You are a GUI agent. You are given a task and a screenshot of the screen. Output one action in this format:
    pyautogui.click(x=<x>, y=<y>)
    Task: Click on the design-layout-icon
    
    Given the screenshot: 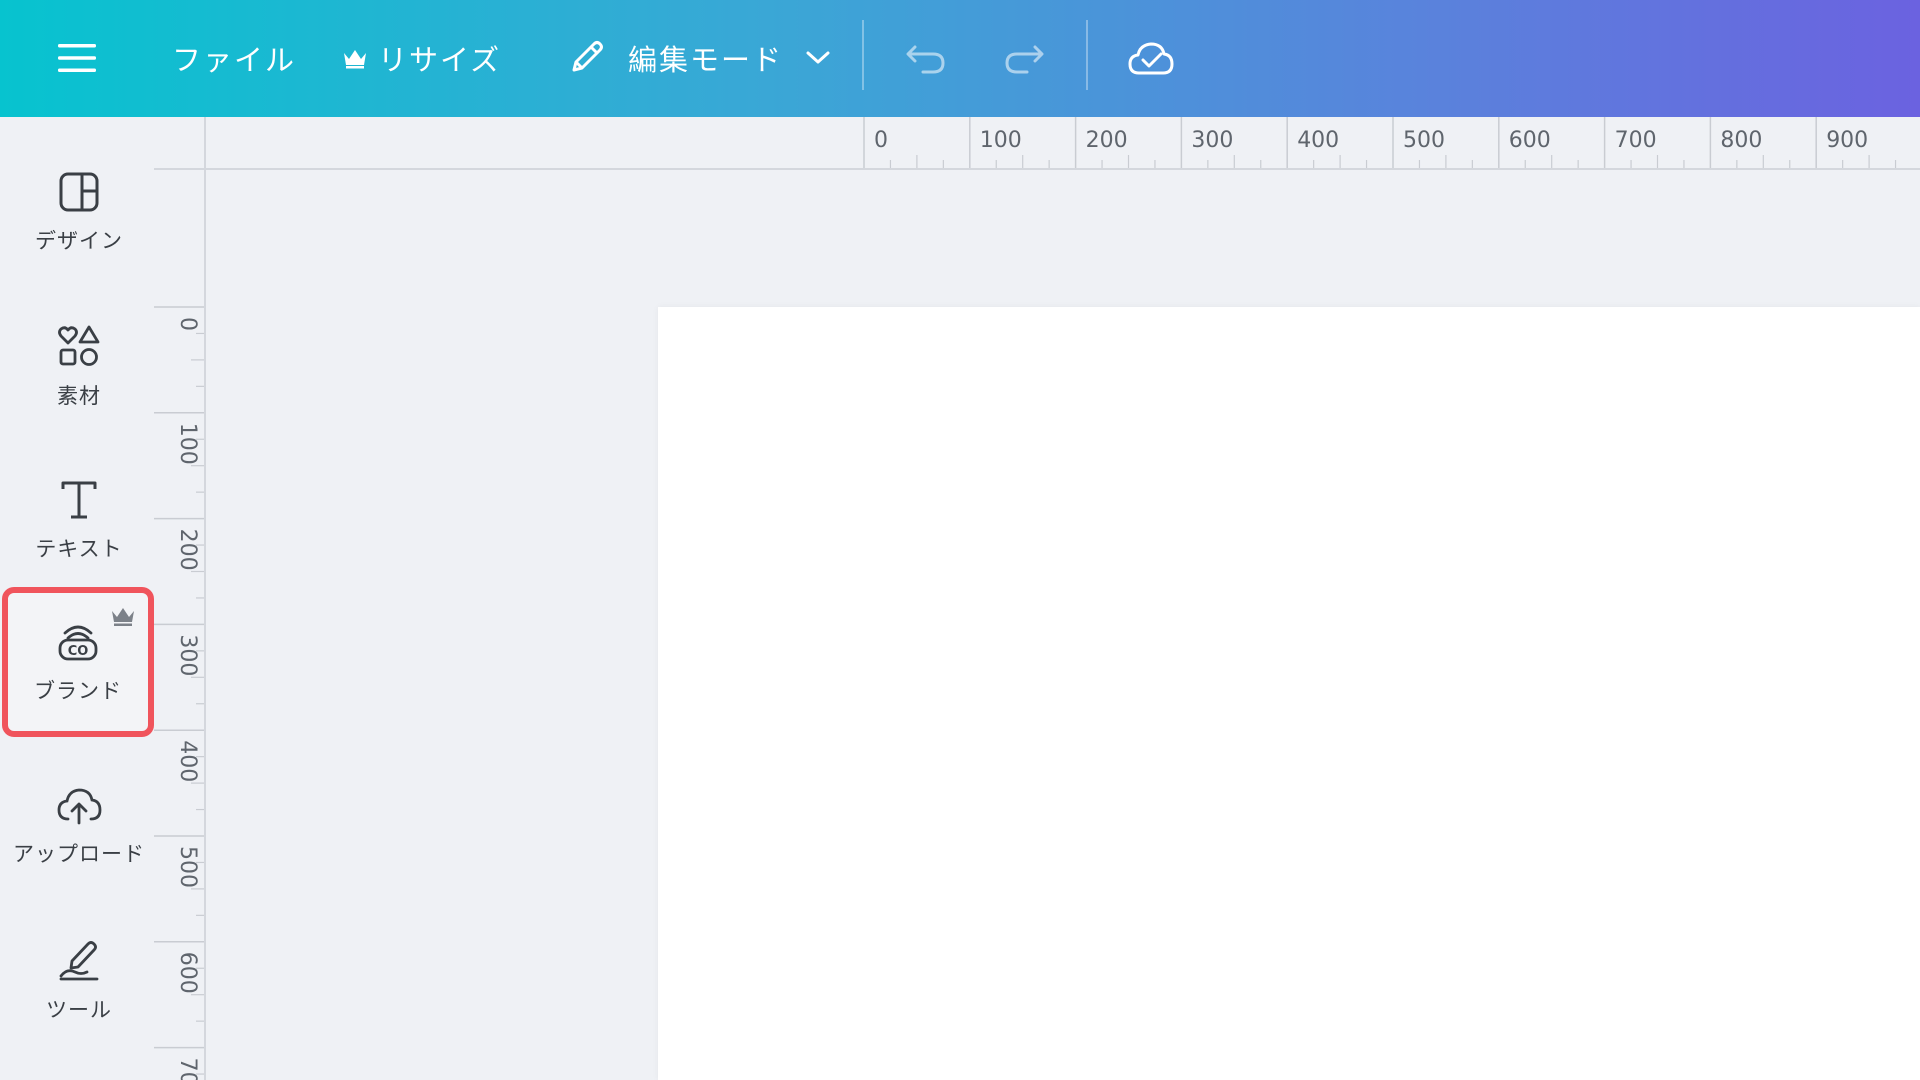 What is the action you would take?
    pyautogui.click(x=79, y=192)
    